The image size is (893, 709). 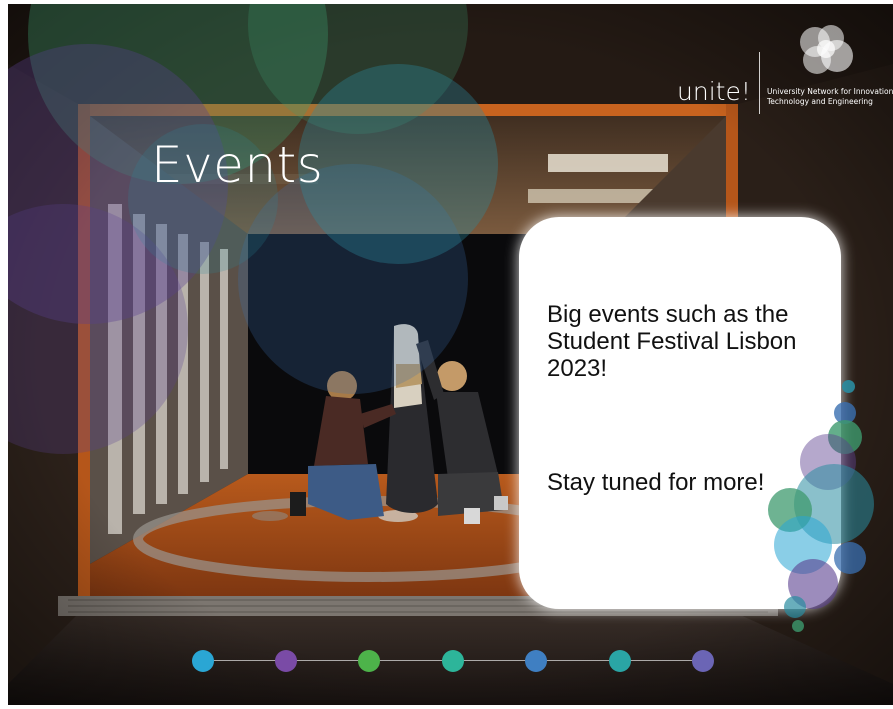 I want to click on logo-divider, so click(x=759, y=83).